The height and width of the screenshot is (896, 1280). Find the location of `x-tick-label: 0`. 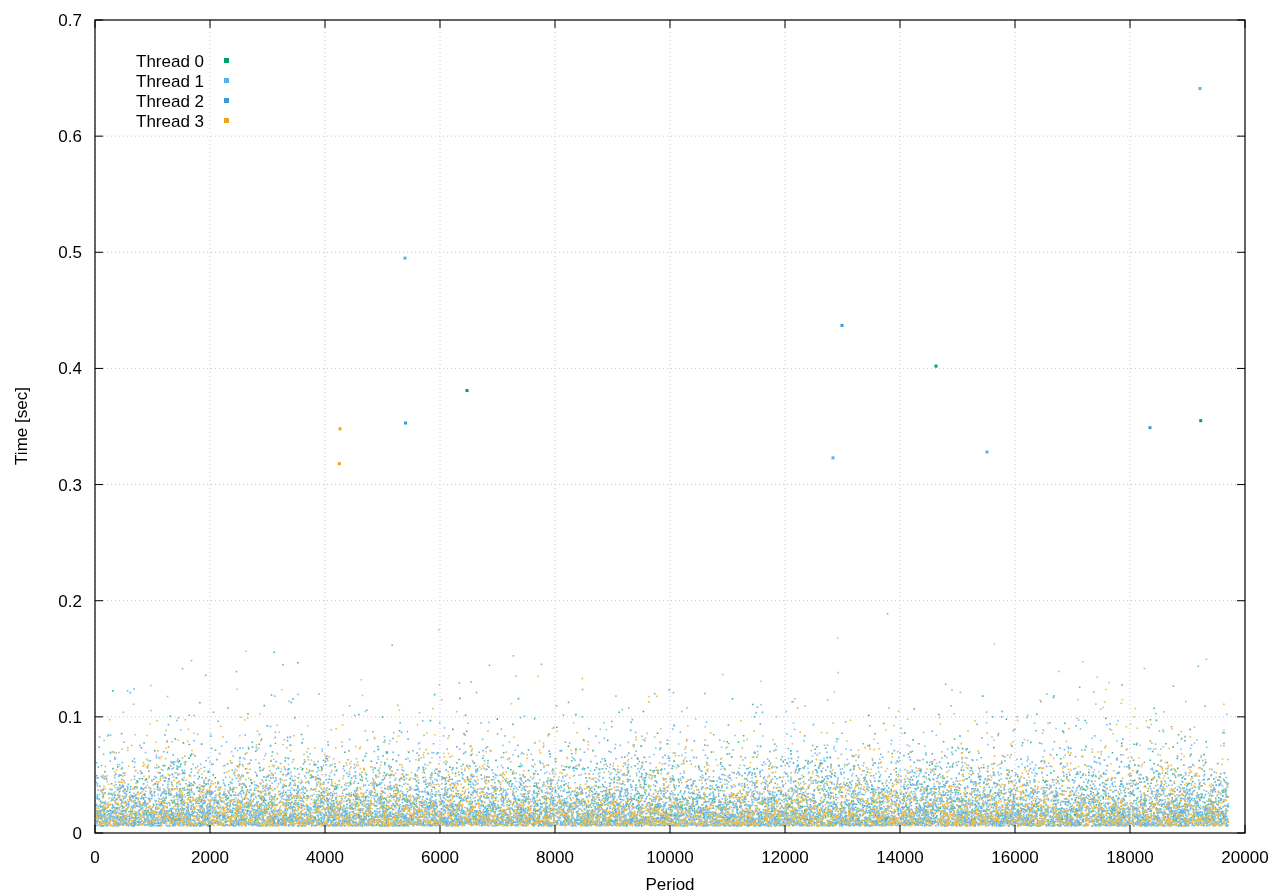

x-tick-label: 0 is located at coordinates (95, 857).